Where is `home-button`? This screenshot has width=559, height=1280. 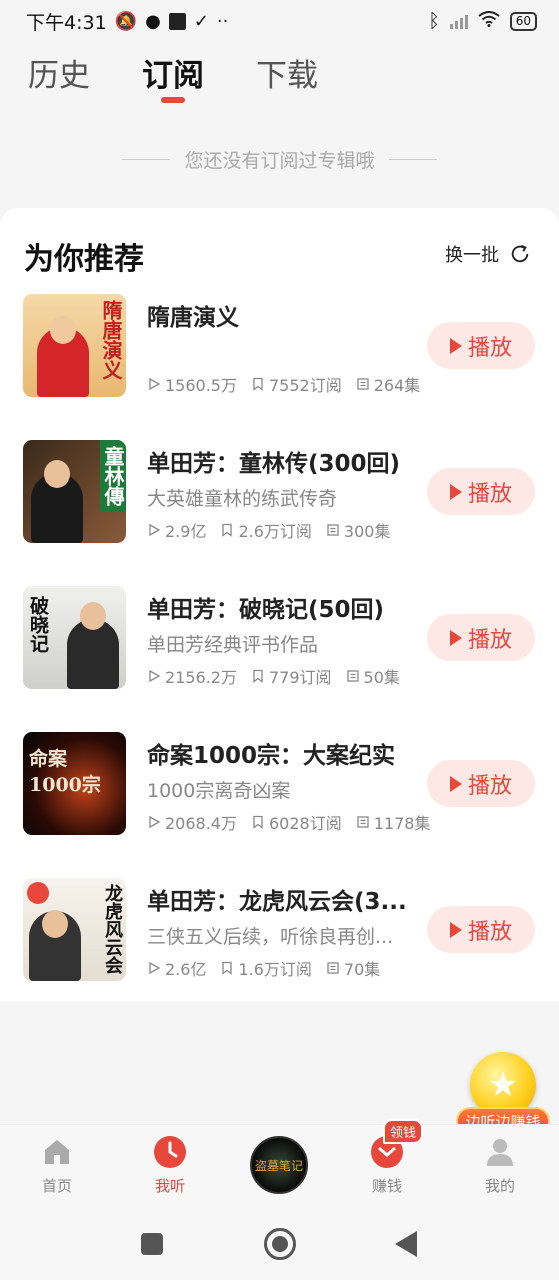
home-button is located at coordinates (280, 1244).